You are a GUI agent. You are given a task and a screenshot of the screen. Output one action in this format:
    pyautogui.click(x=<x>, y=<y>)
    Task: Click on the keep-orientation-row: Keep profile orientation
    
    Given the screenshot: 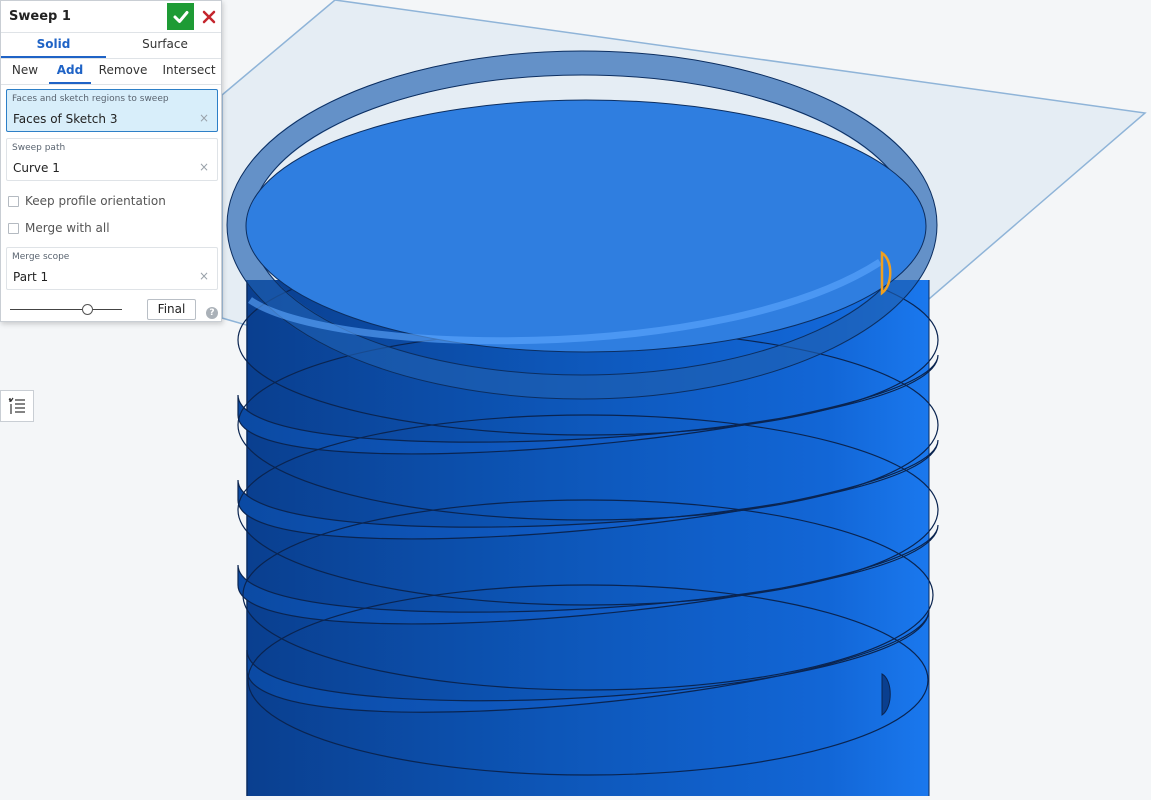 What is the action you would take?
    pyautogui.click(x=87, y=201)
    